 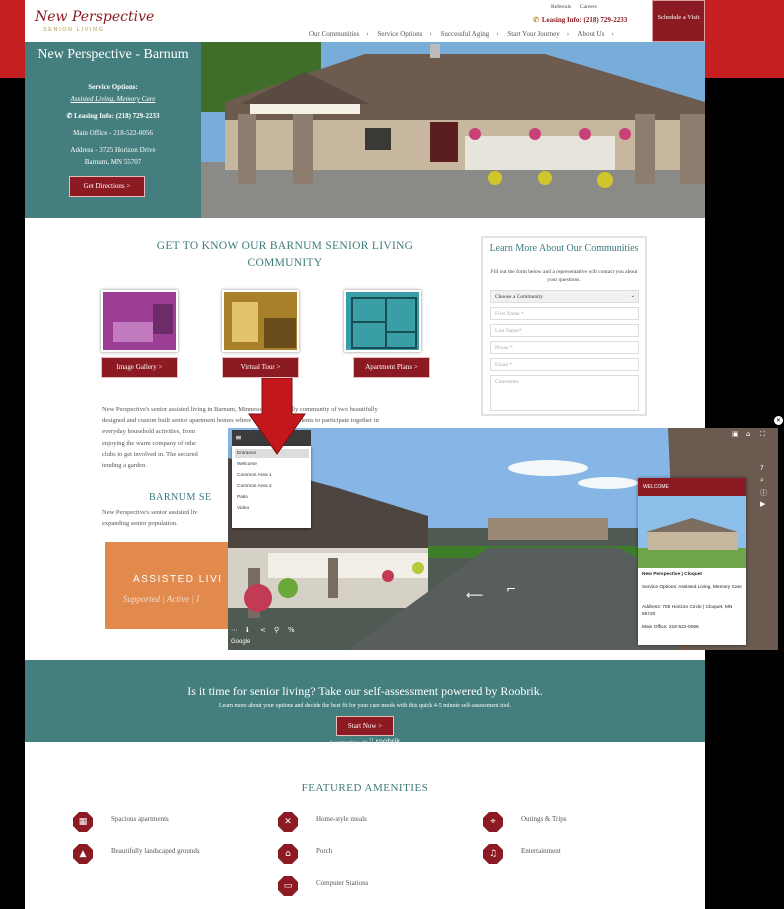 I want to click on tour-scene-video: Video, so click(x=272, y=508).